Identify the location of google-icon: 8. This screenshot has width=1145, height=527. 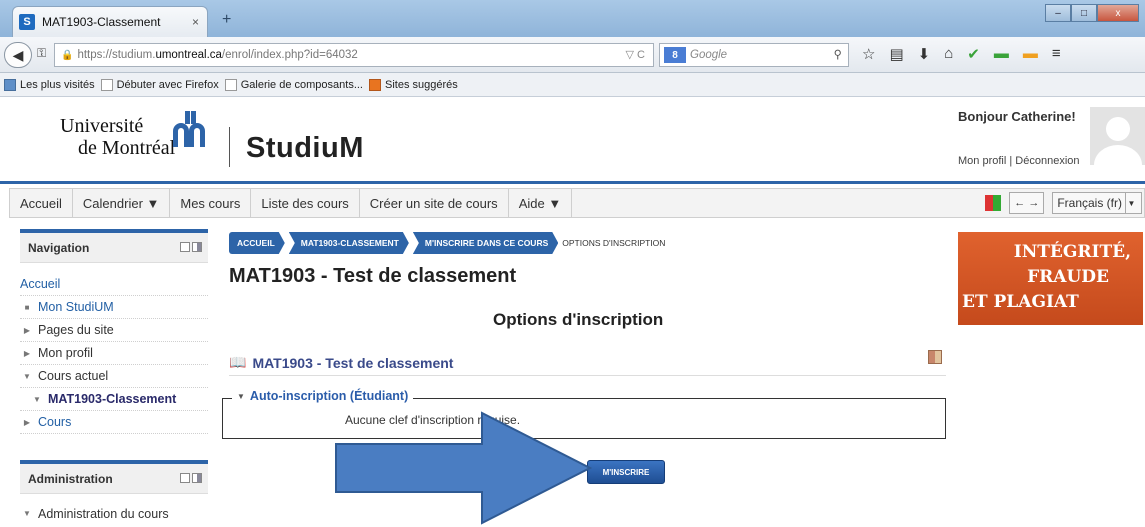
(675, 55).